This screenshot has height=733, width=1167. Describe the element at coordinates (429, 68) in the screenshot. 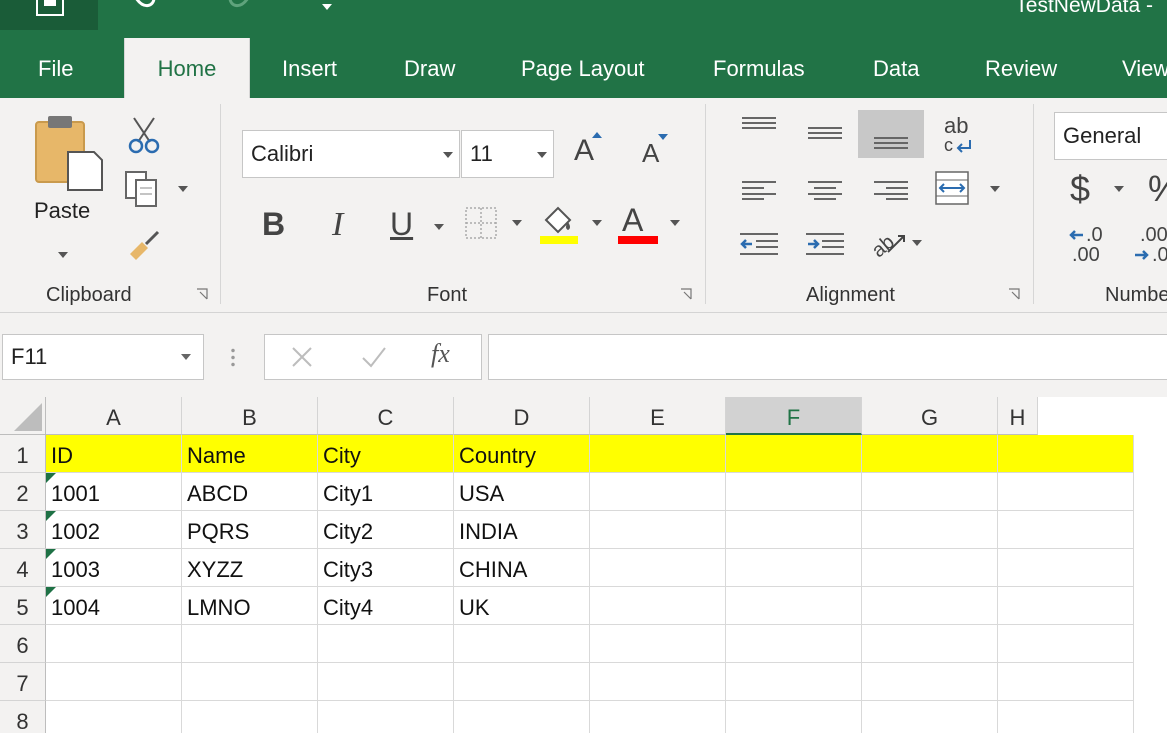

I see `tab-draw: Draw` at that location.